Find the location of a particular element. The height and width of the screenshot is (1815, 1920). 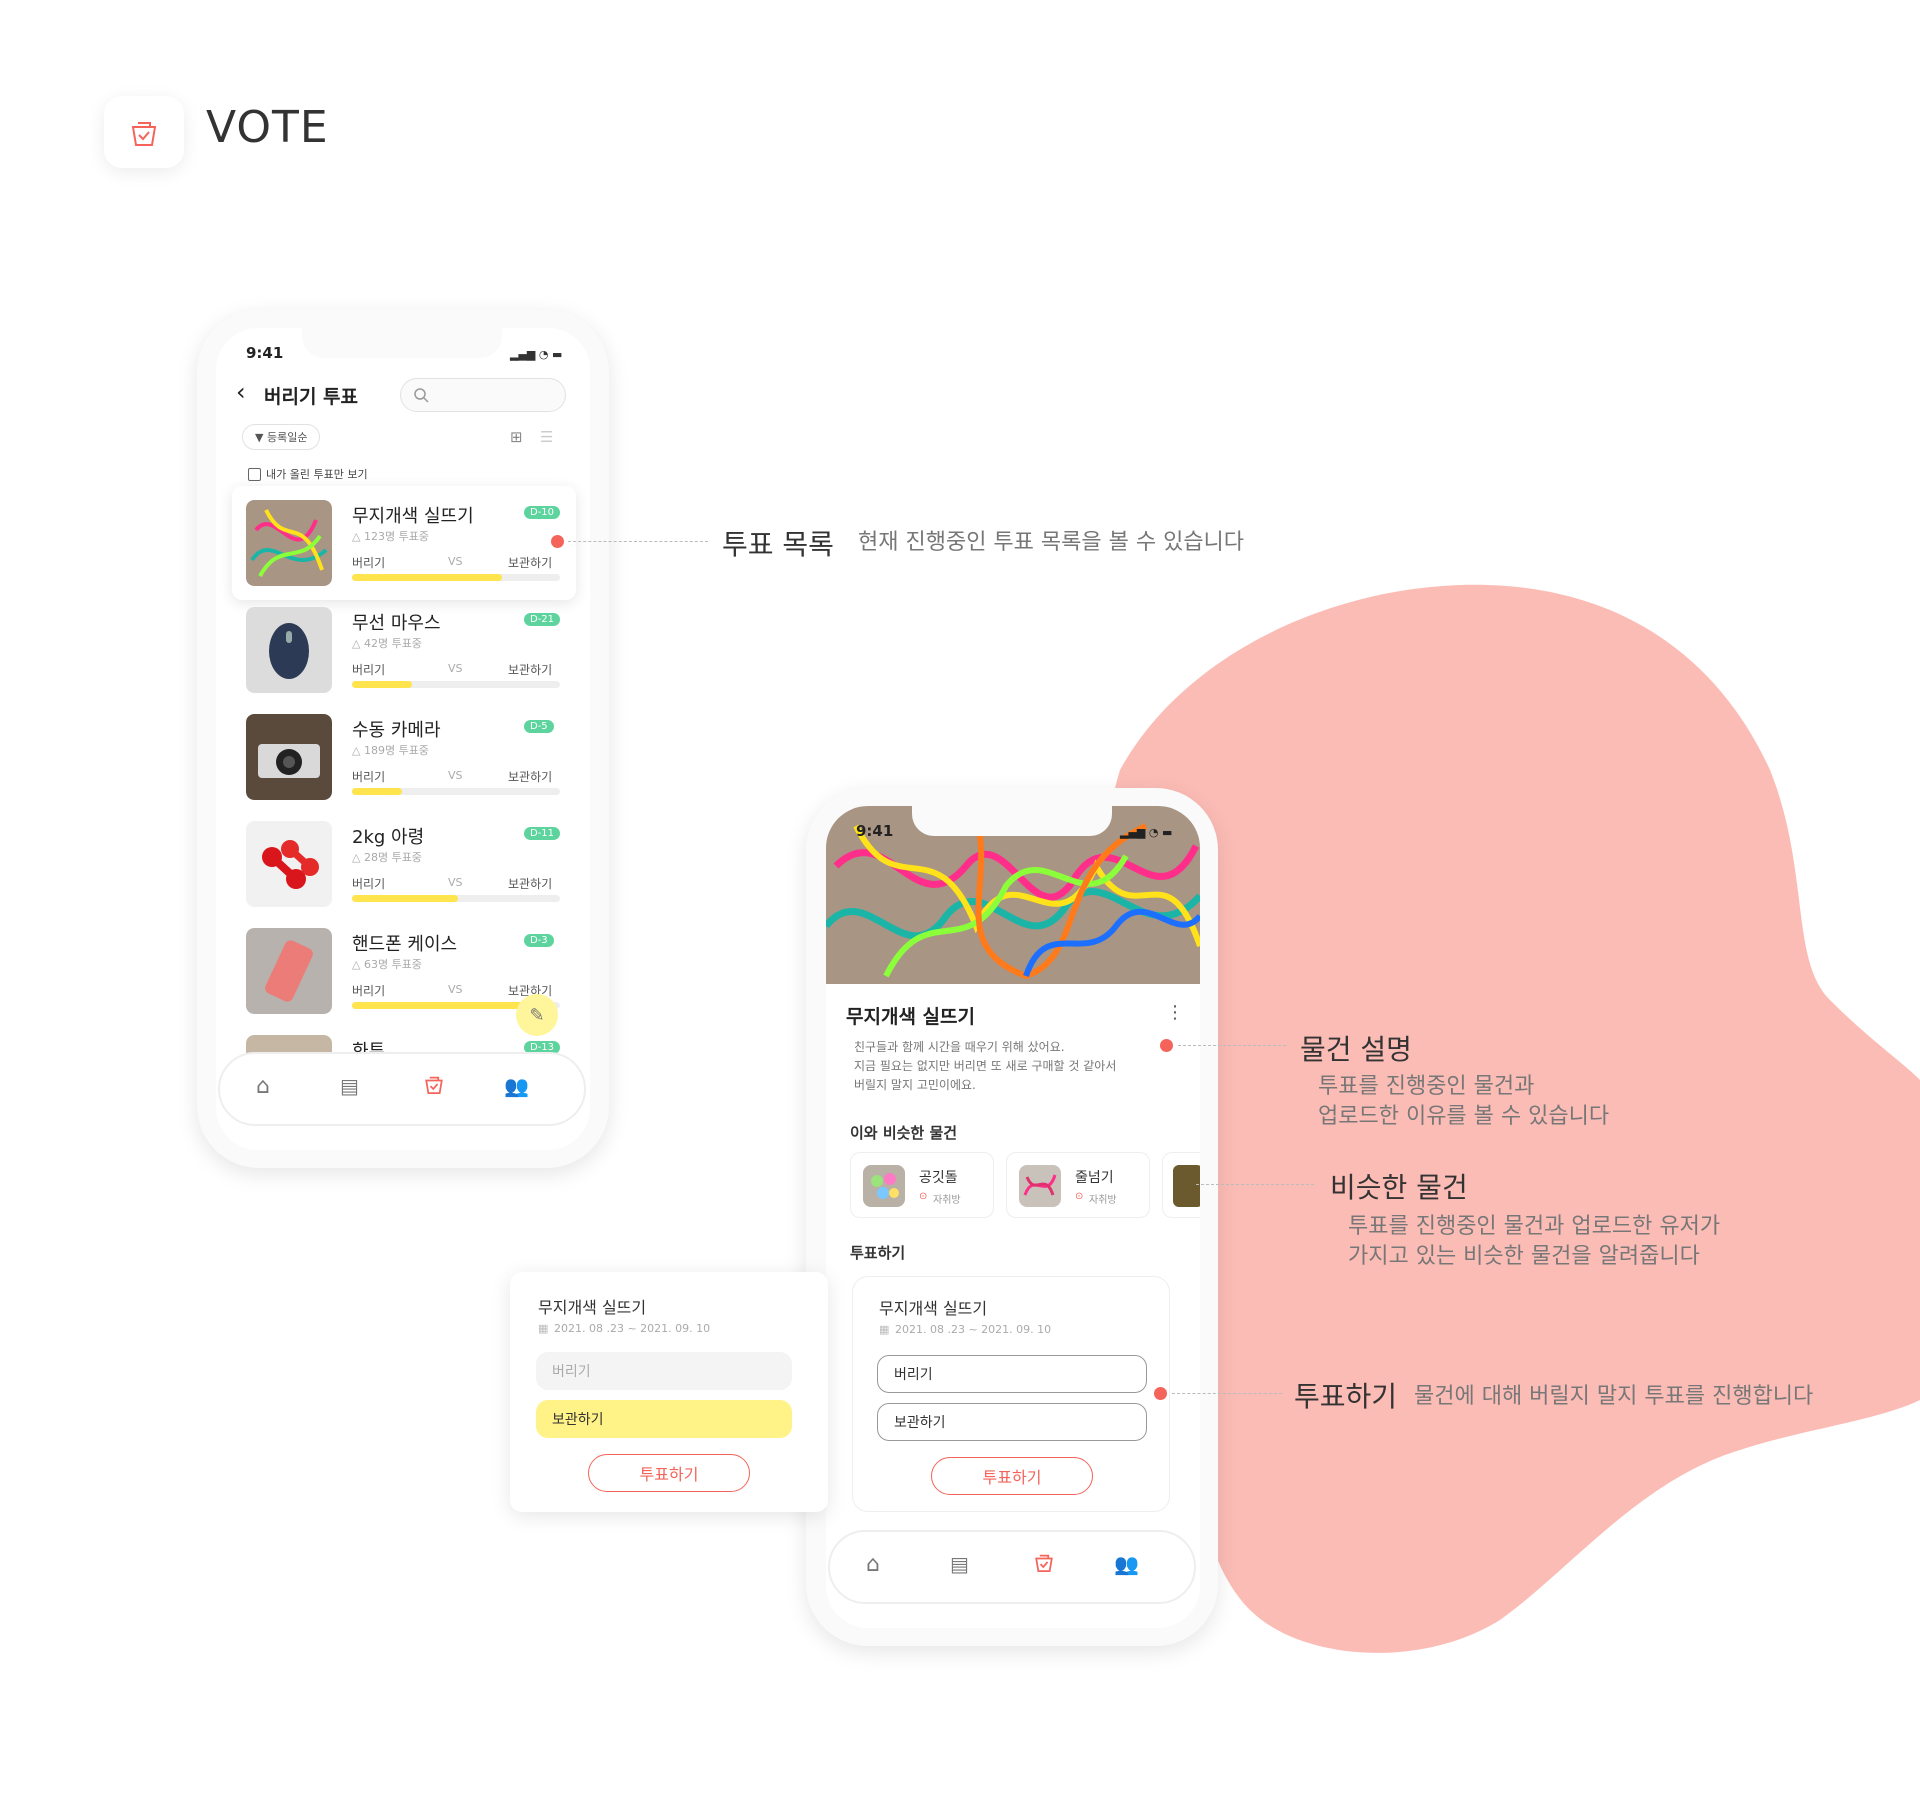

screen-title: 버리기 투표 is located at coordinates (311, 397).